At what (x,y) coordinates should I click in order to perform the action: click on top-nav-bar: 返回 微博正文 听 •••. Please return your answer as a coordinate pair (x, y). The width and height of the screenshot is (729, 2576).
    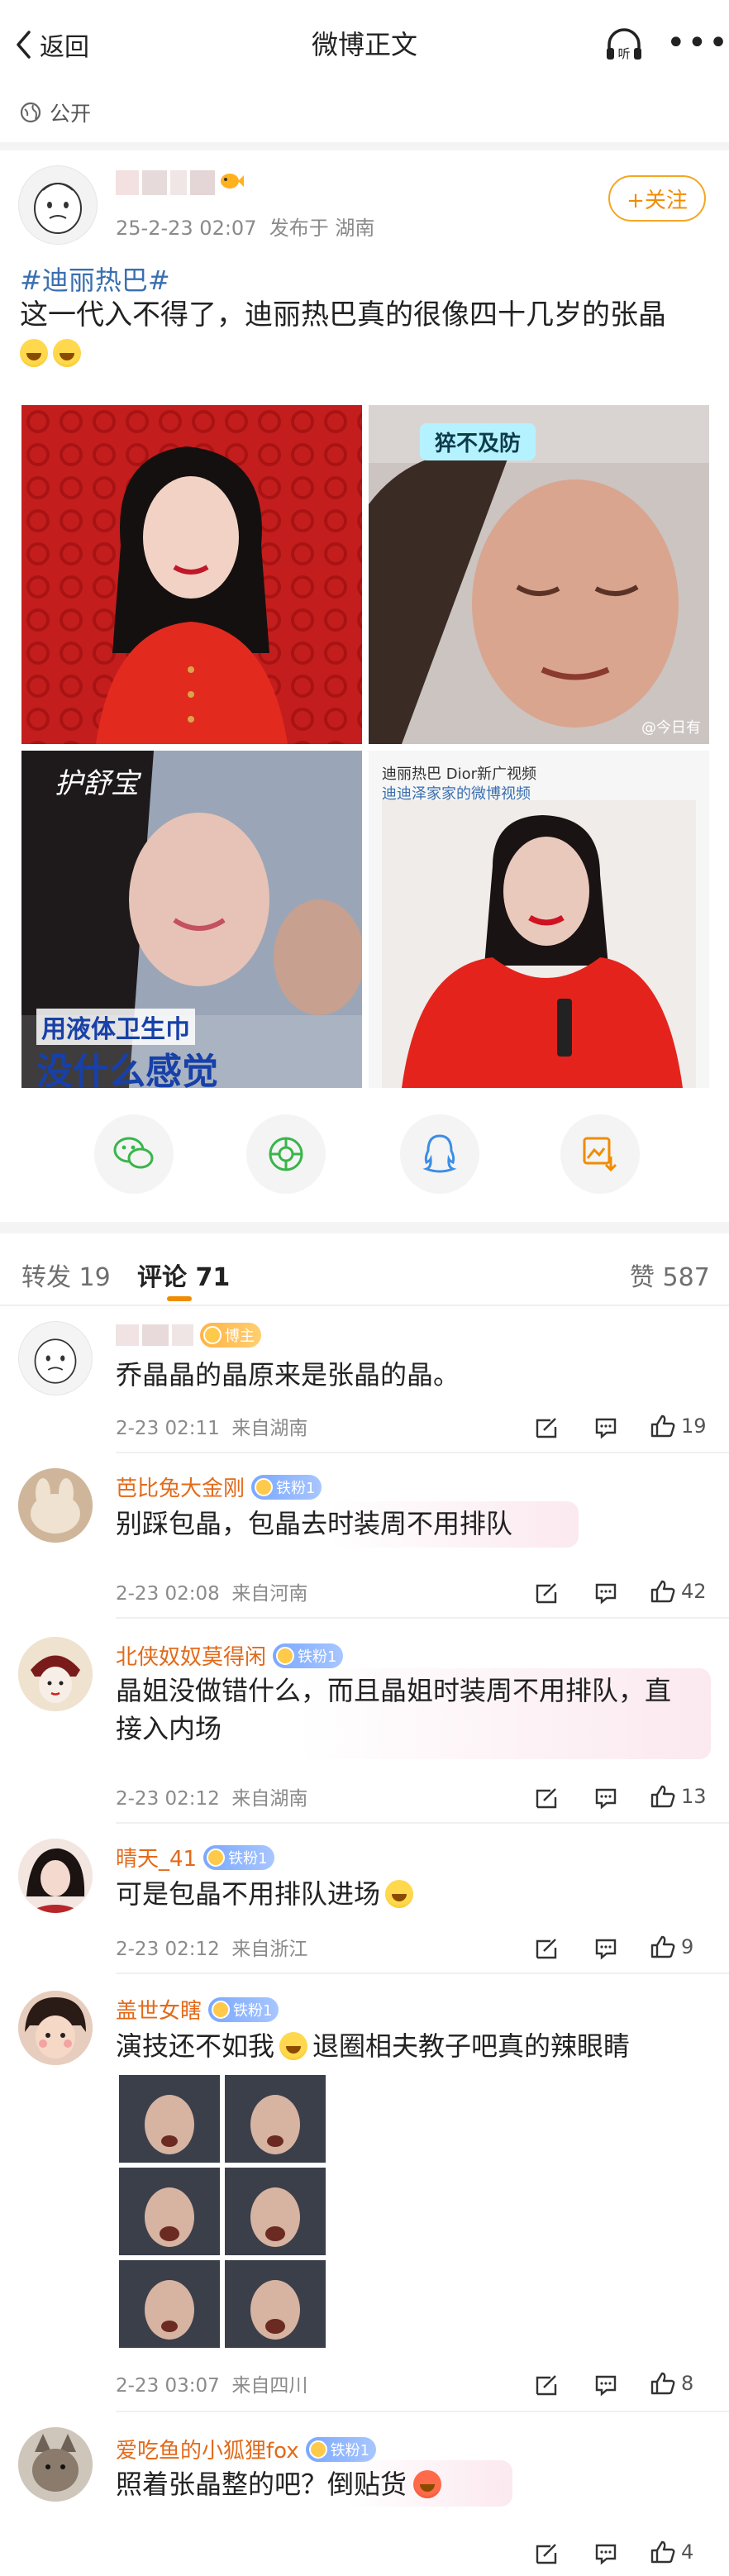
    Looking at the image, I should click on (364, 44).